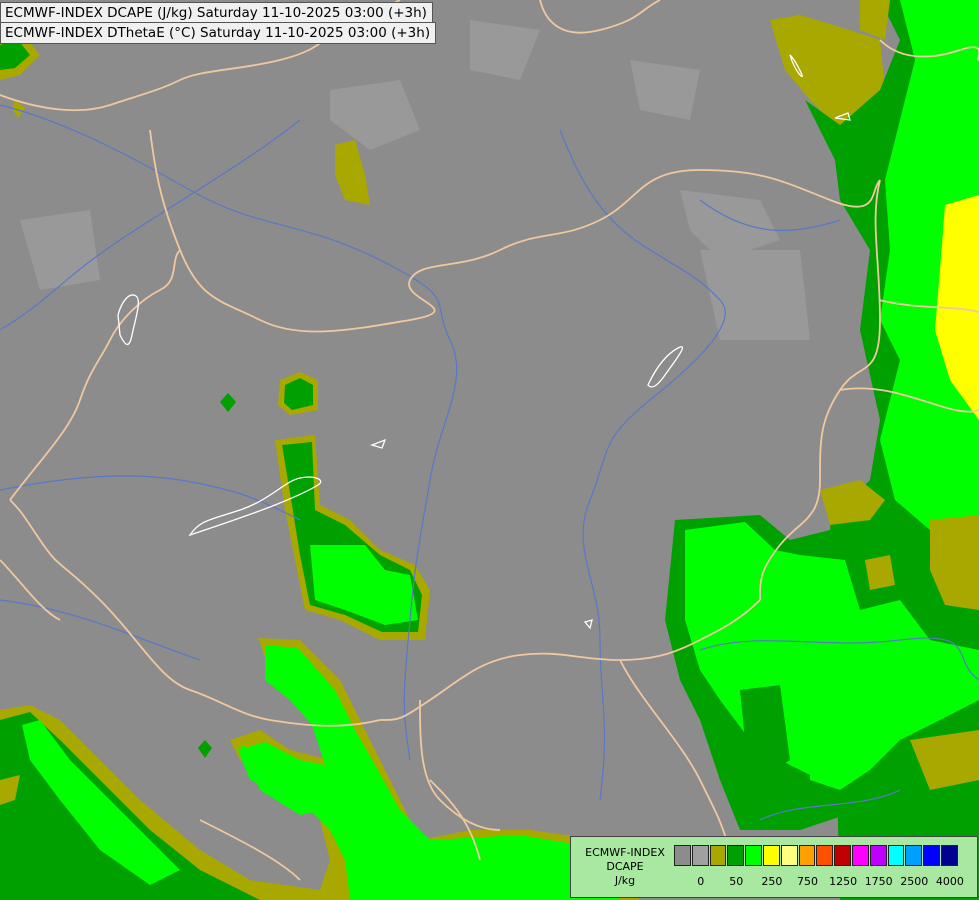  I want to click on legend-label: ECMWF-INDEX DCAPE J/kg, so click(625, 867).